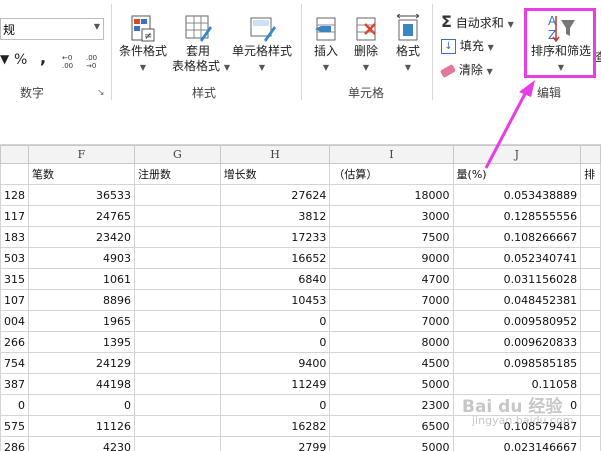  I want to click on table-cell: 0.108266667, so click(517, 237).